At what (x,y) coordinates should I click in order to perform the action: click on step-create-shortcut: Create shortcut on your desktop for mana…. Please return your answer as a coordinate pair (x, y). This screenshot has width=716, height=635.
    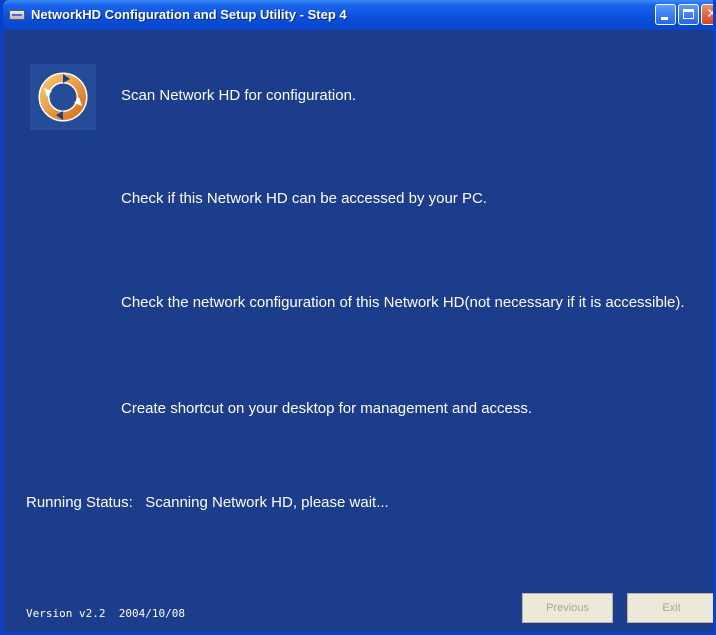
    Looking at the image, I should click on (327, 408).